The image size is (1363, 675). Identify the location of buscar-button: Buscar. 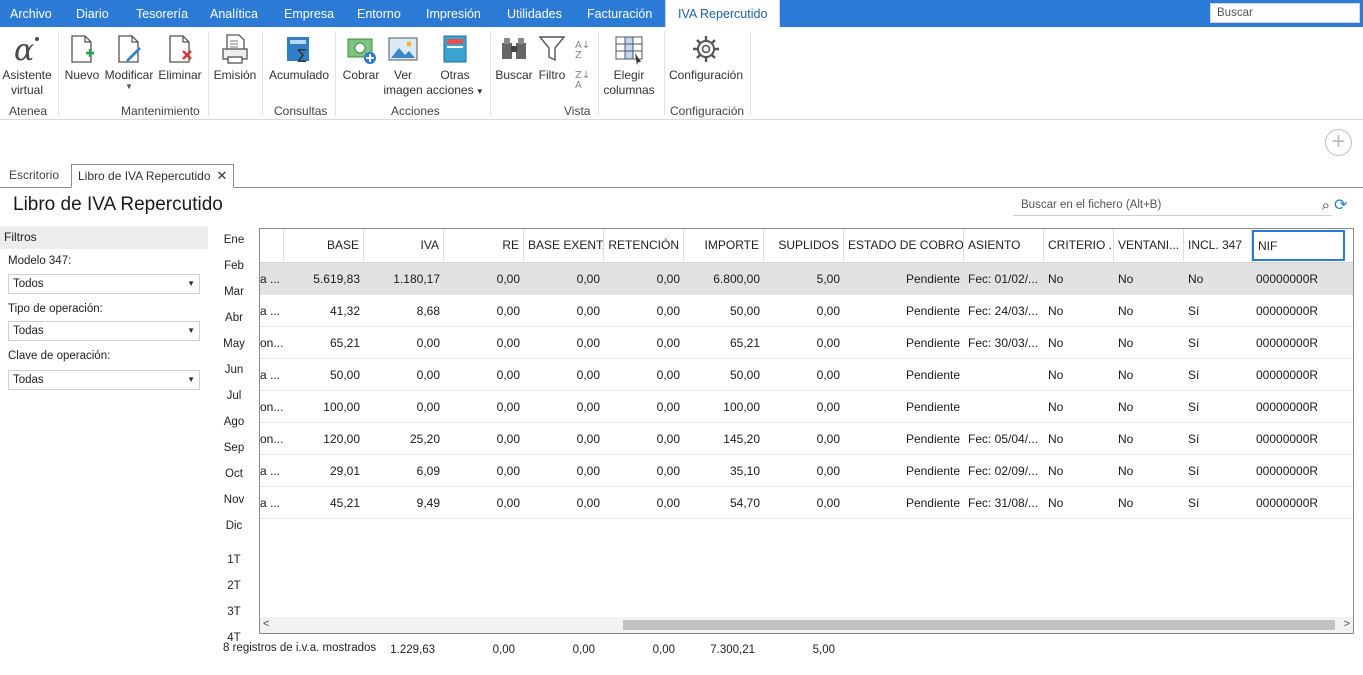
(514, 58).